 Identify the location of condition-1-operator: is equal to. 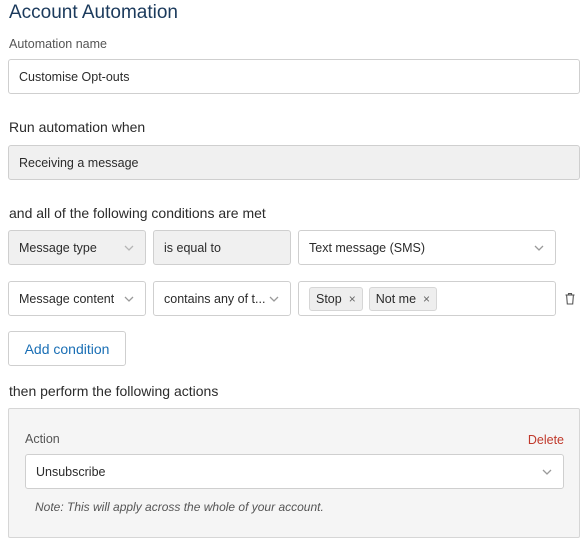
(222, 247).